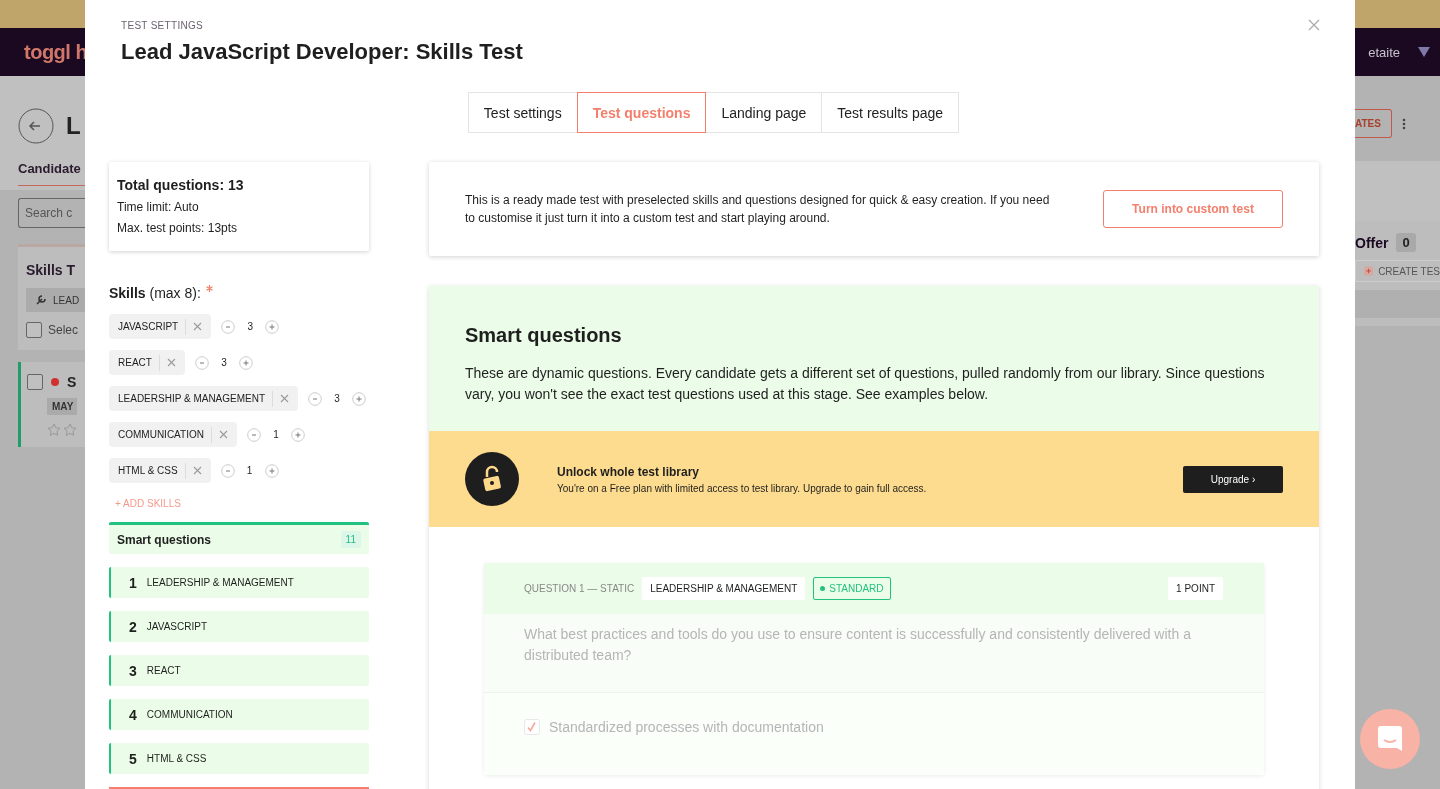  Describe the element at coordinates (72, 382) in the screenshot. I see `candidate-name: S` at that location.